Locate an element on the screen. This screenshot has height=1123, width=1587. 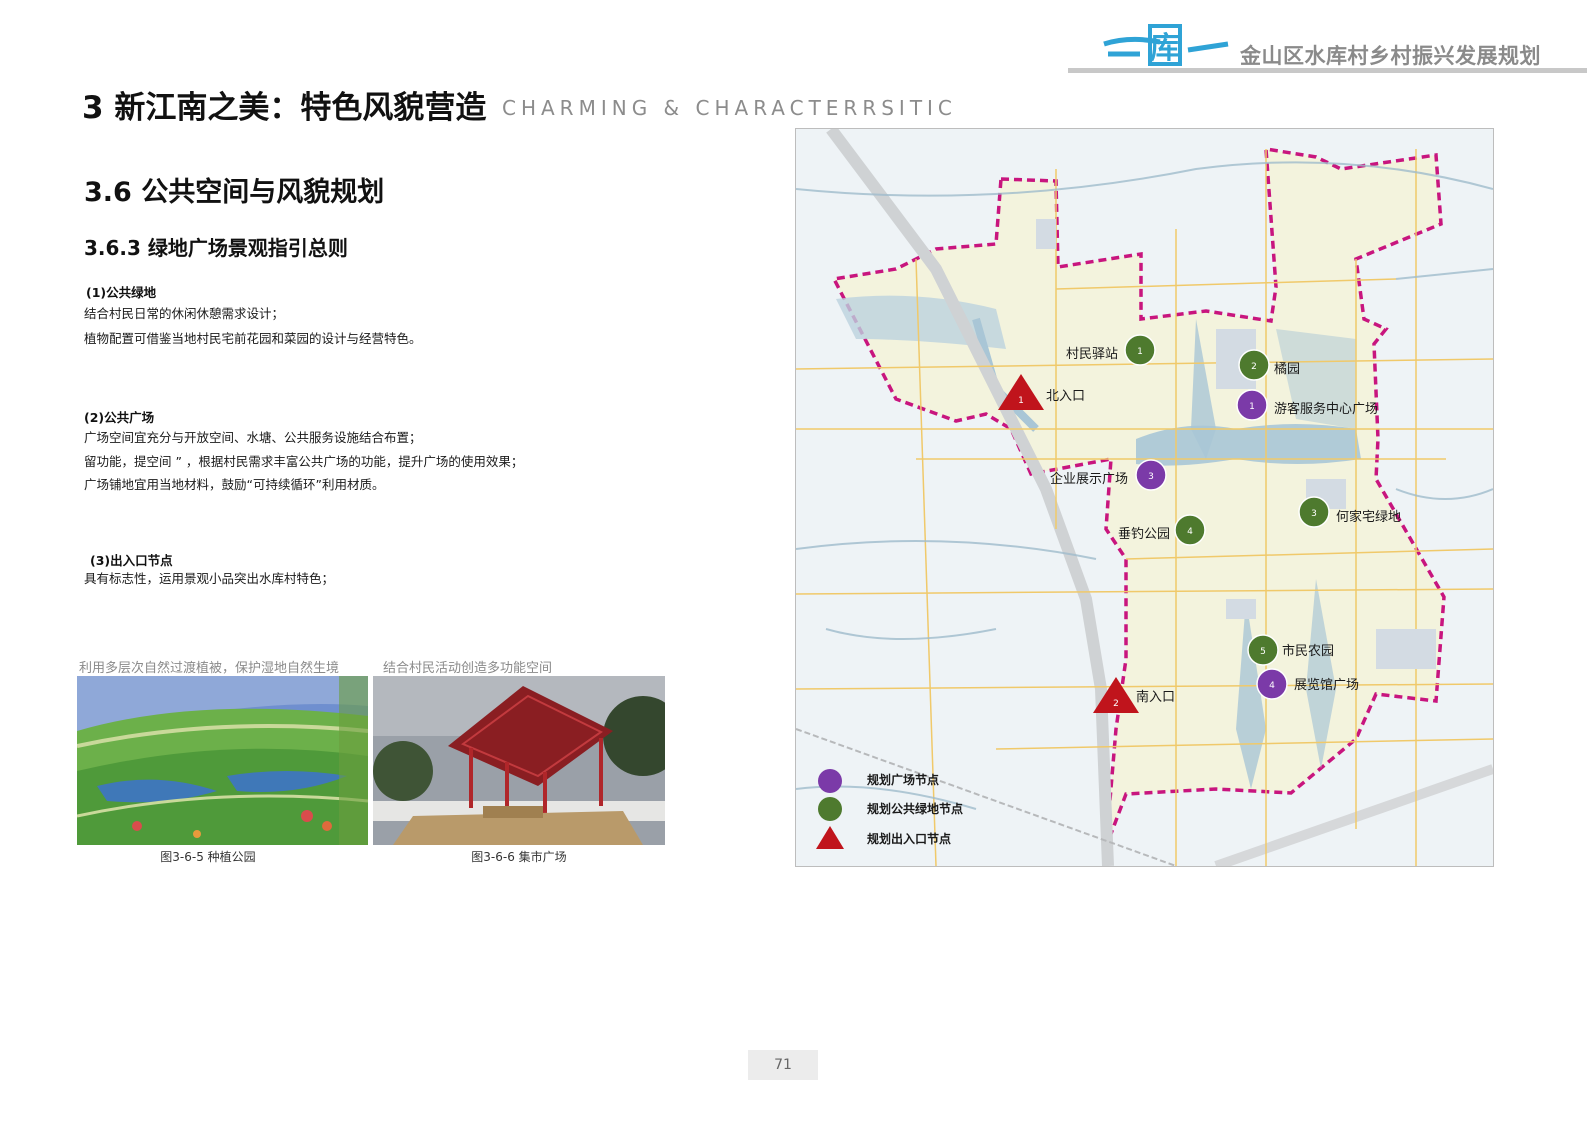
marker-label: 垂钓公园 is located at coordinates (1144, 534).